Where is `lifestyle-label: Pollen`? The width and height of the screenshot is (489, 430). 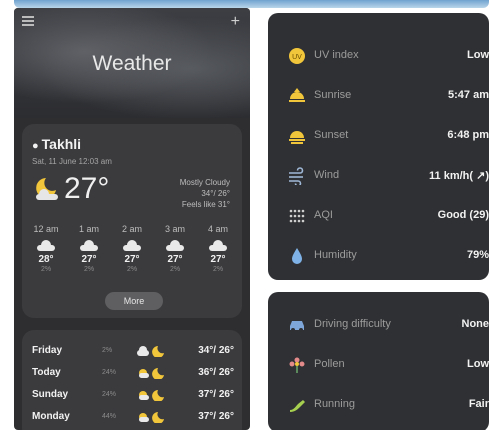
lifestyle-label: Pollen is located at coordinates (329, 364).